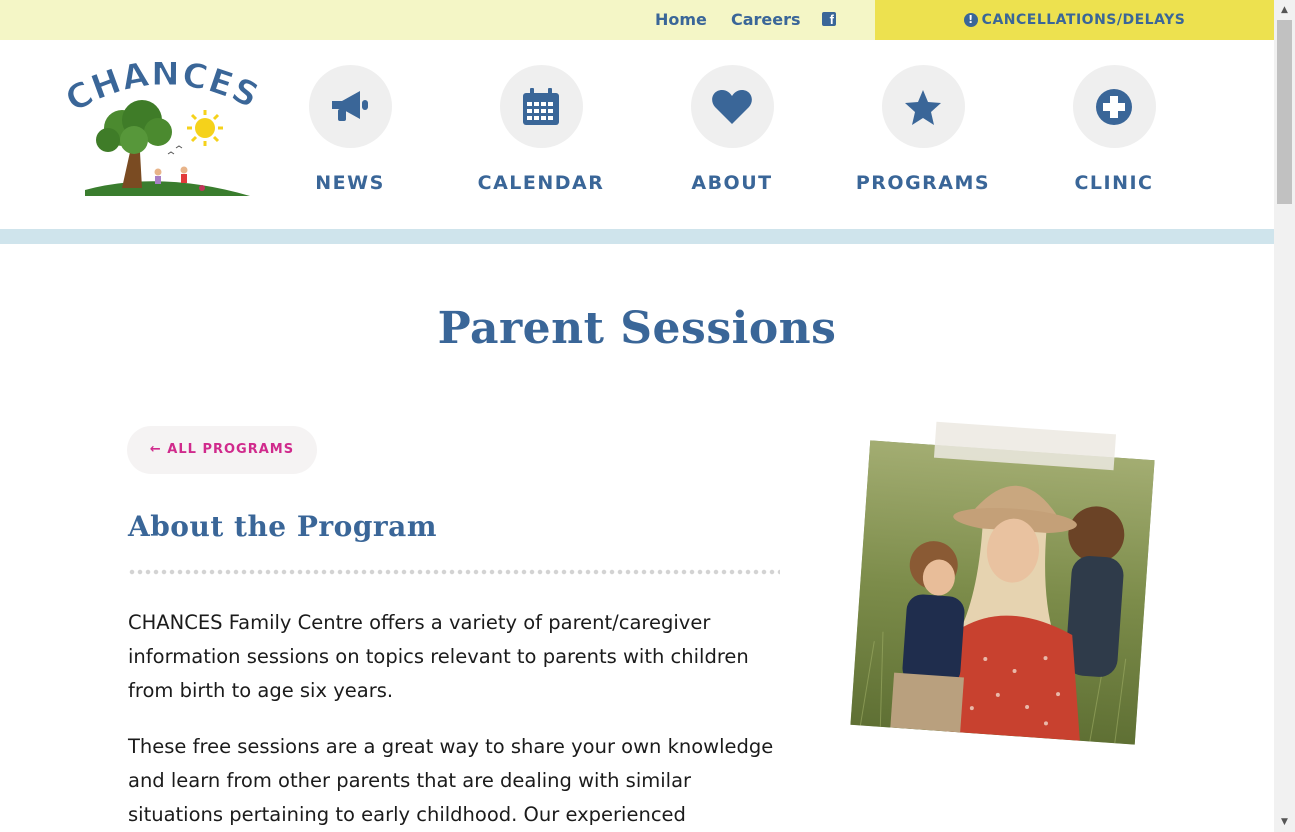 The image size is (1295, 832). Describe the element at coordinates (222, 450) in the screenshot. I see `all-programs-button: ← ALL PROGRAMS` at that location.